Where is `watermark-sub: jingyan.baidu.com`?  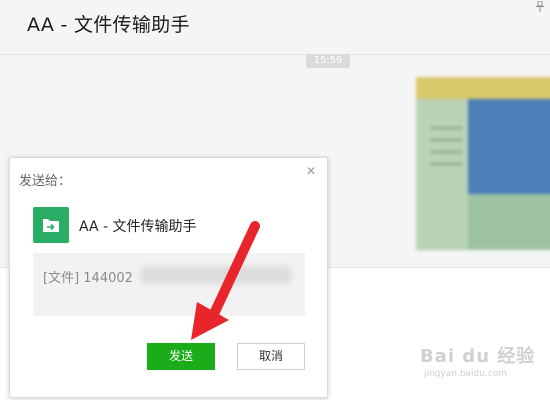
watermark-sub: jingyan.baidu.com is located at coordinates (466, 374).